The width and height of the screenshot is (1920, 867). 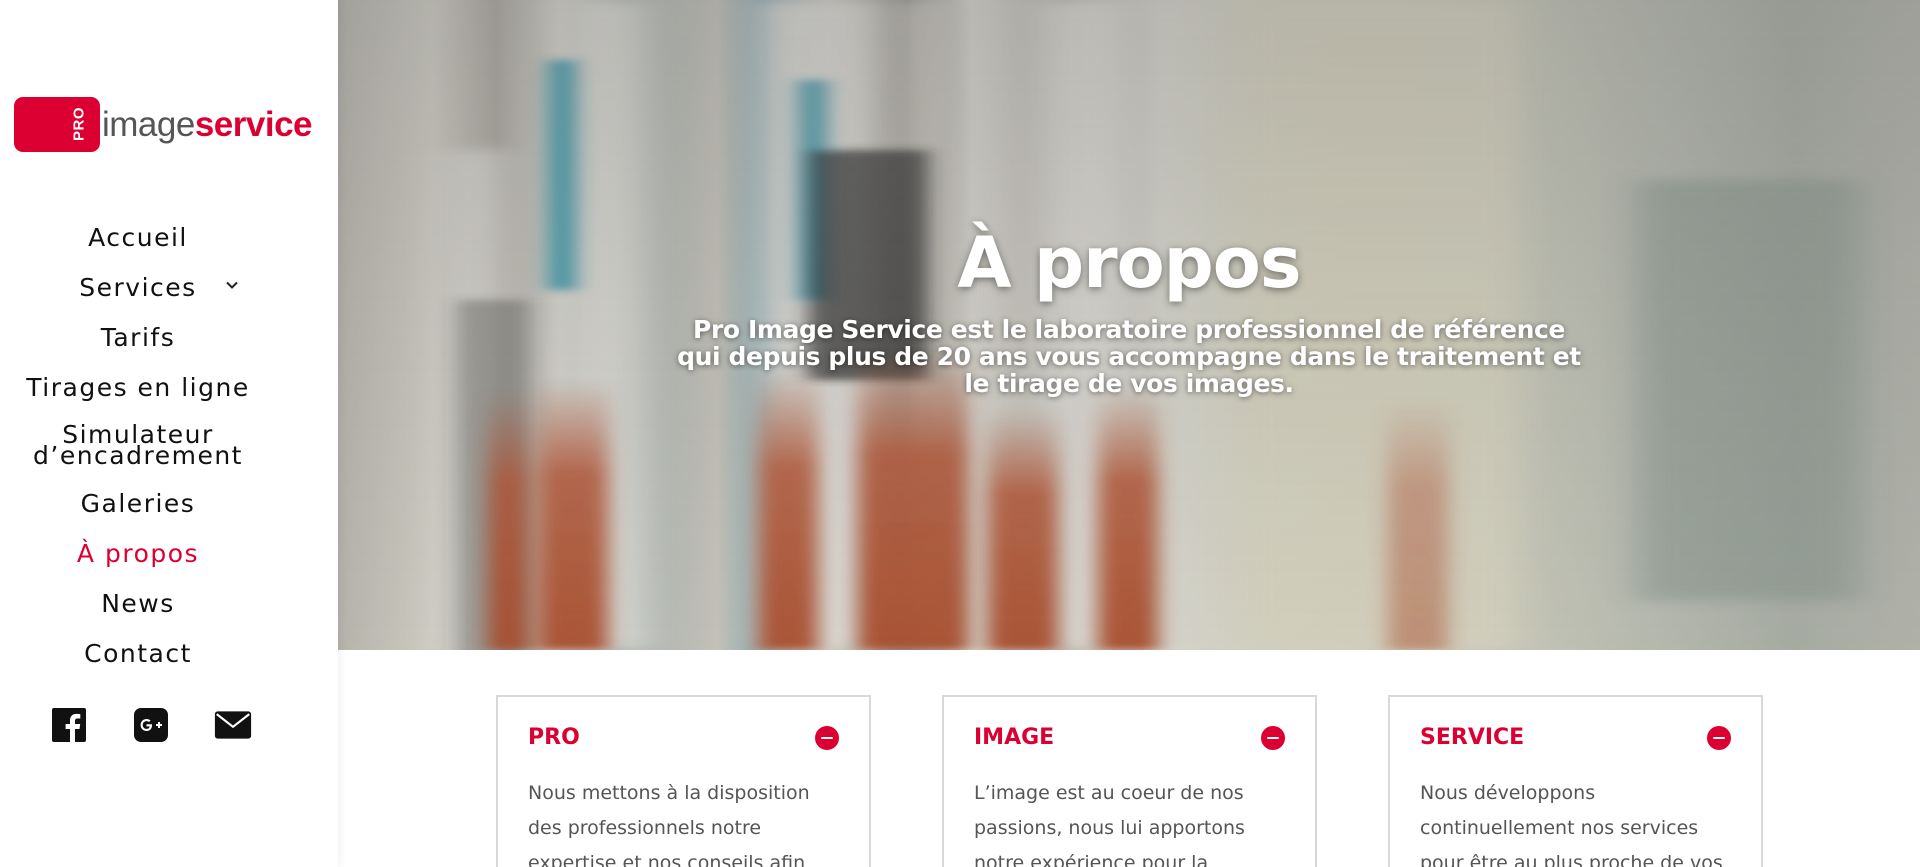 I want to click on google-plus-icon, so click(x=151, y=725).